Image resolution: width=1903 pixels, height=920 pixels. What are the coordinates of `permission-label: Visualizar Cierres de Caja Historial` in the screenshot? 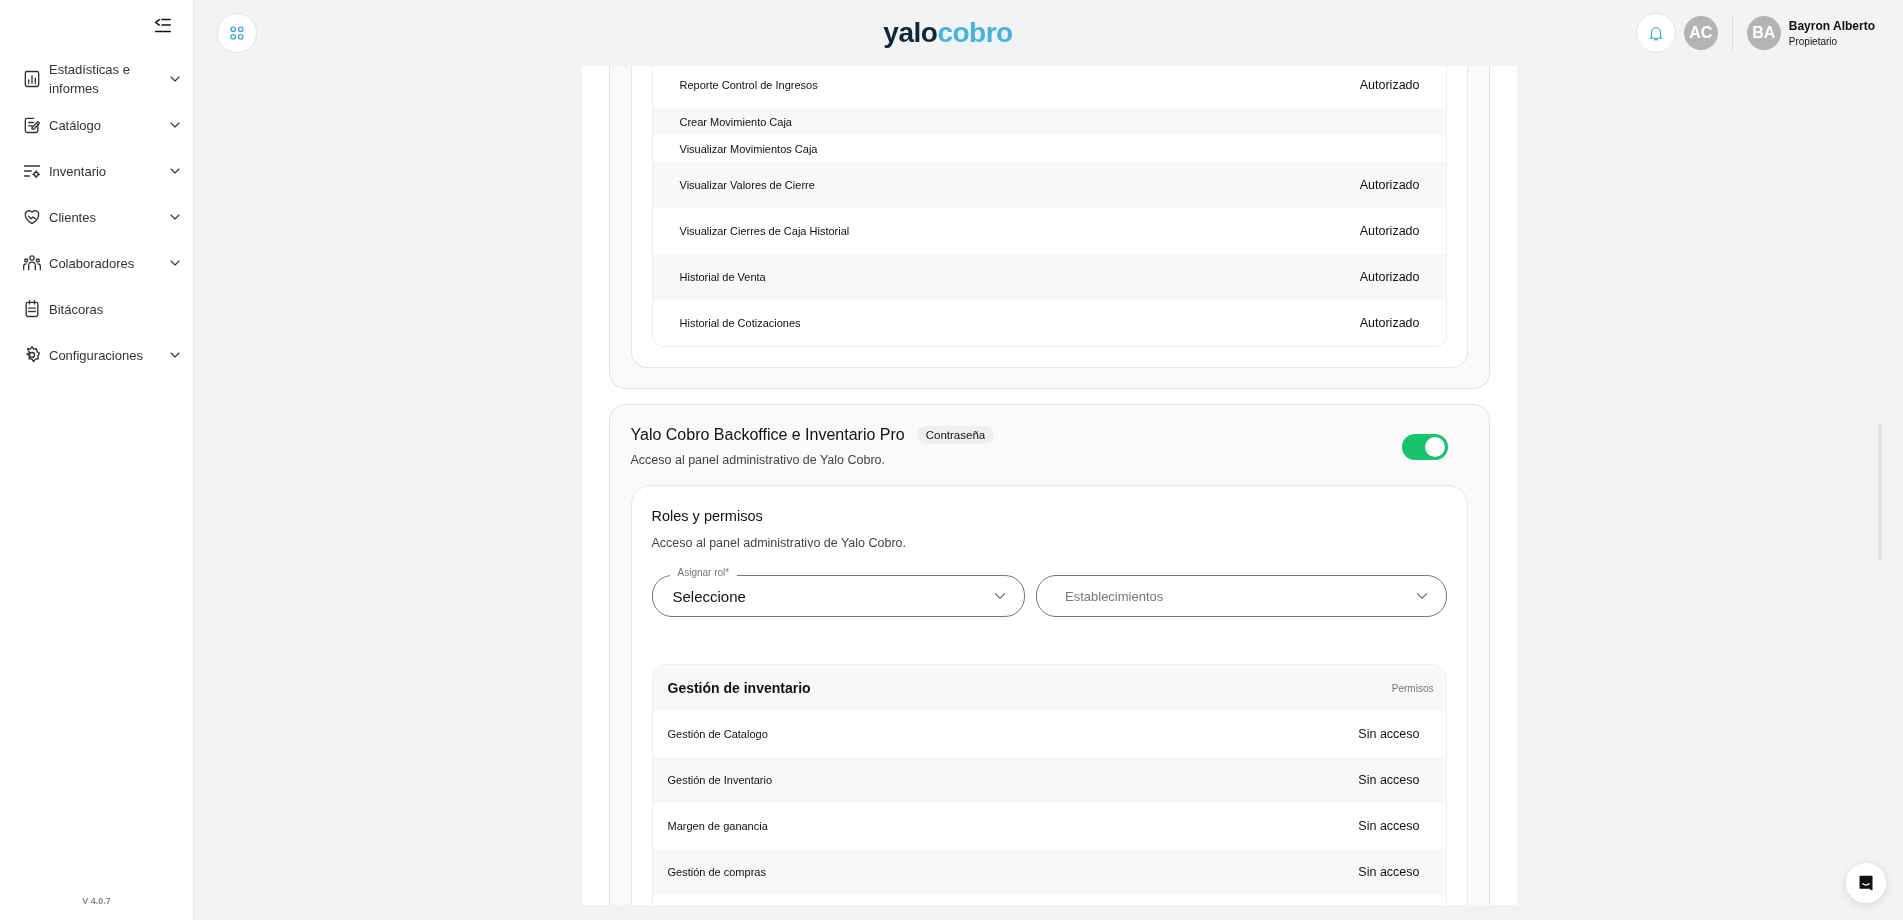 It's located at (764, 231).